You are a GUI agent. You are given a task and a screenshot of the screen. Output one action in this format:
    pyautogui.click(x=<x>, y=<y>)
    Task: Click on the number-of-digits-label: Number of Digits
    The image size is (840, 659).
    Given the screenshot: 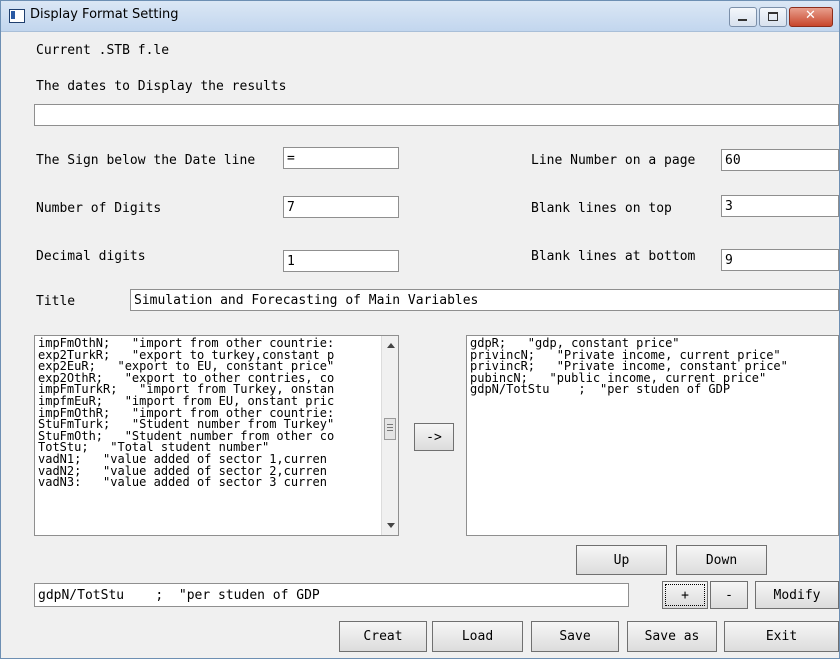 What is the action you would take?
    pyautogui.click(x=99, y=208)
    